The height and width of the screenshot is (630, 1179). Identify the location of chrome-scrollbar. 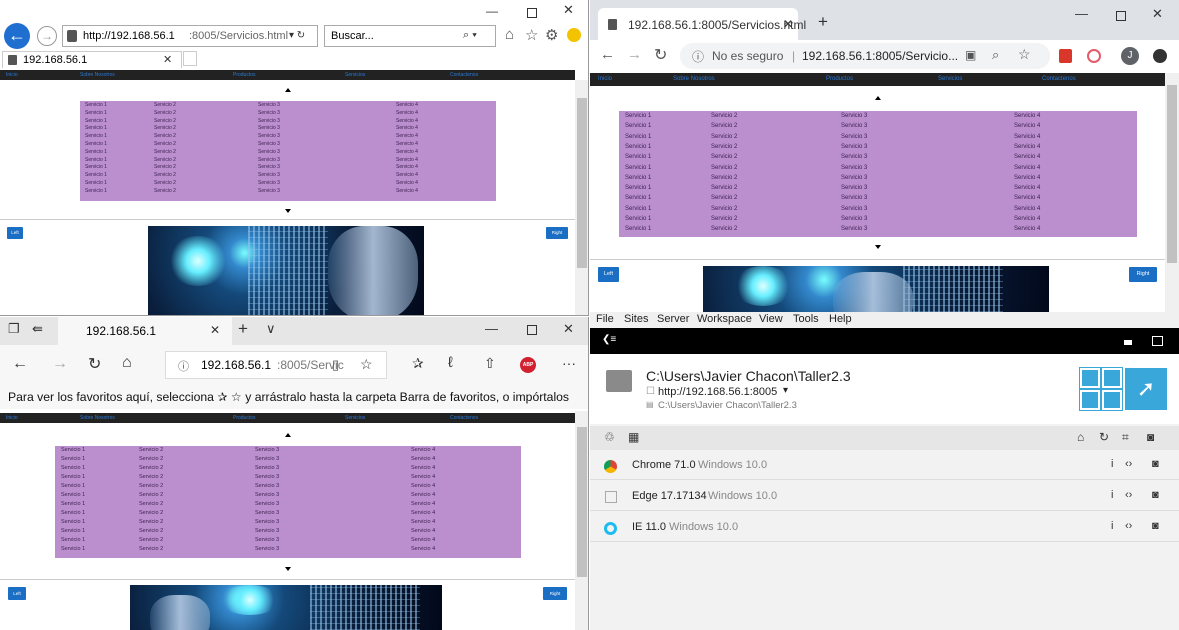
(1172, 192).